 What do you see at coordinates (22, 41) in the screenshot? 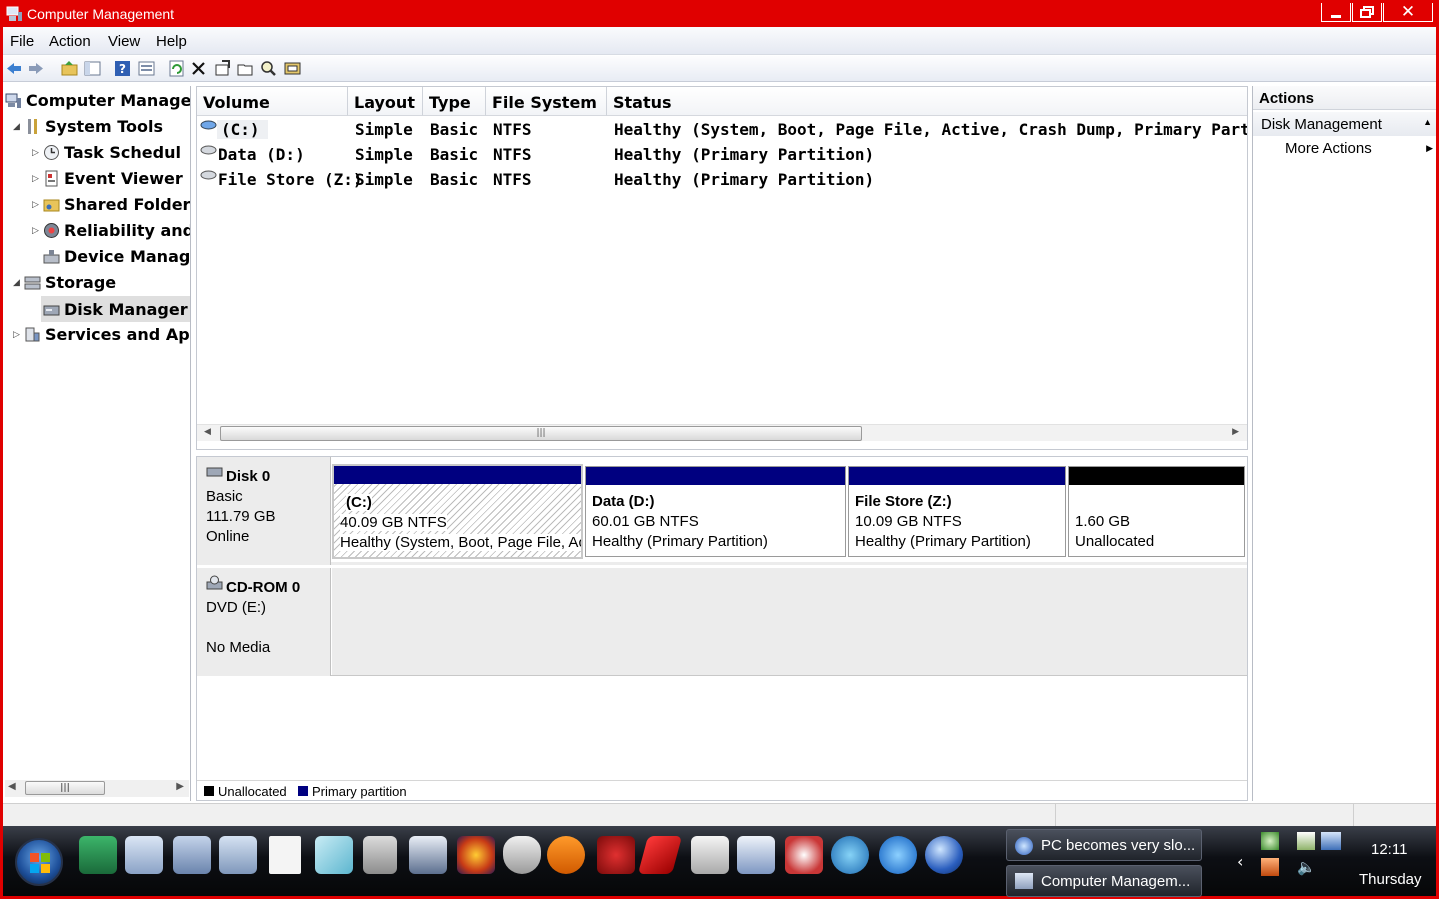
I see `menu-file: File` at bounding box center [22, 41].